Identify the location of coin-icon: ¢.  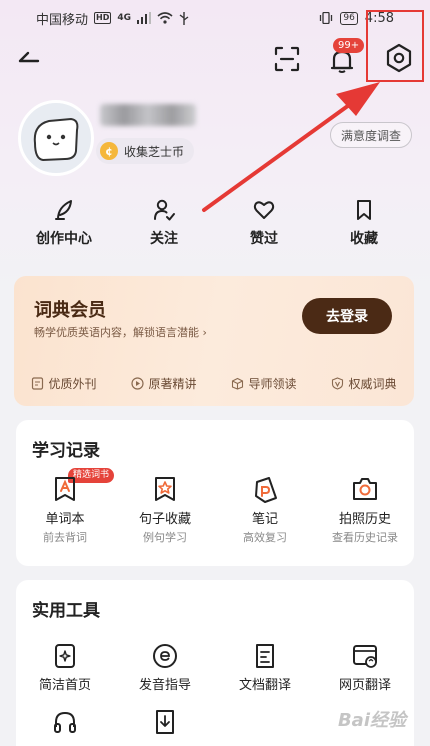
(109, 151).